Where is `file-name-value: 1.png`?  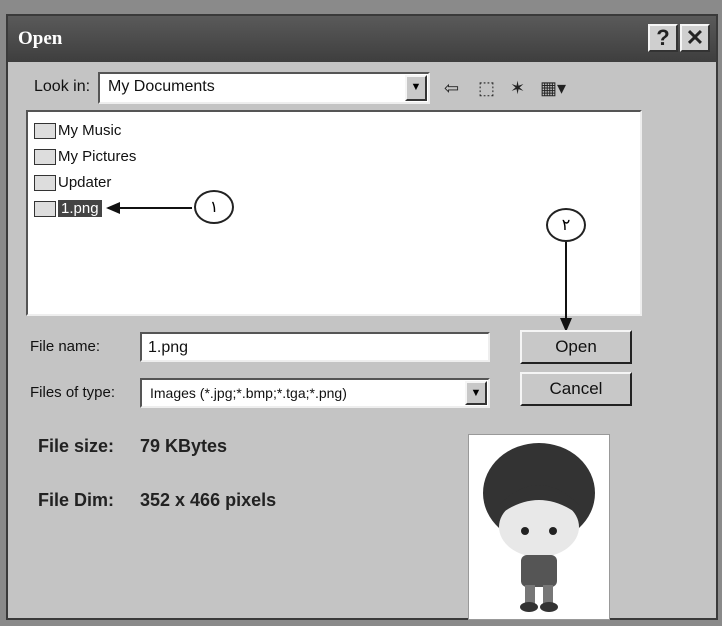 file-name-value: 1.png is located at coordinates (168, 347).